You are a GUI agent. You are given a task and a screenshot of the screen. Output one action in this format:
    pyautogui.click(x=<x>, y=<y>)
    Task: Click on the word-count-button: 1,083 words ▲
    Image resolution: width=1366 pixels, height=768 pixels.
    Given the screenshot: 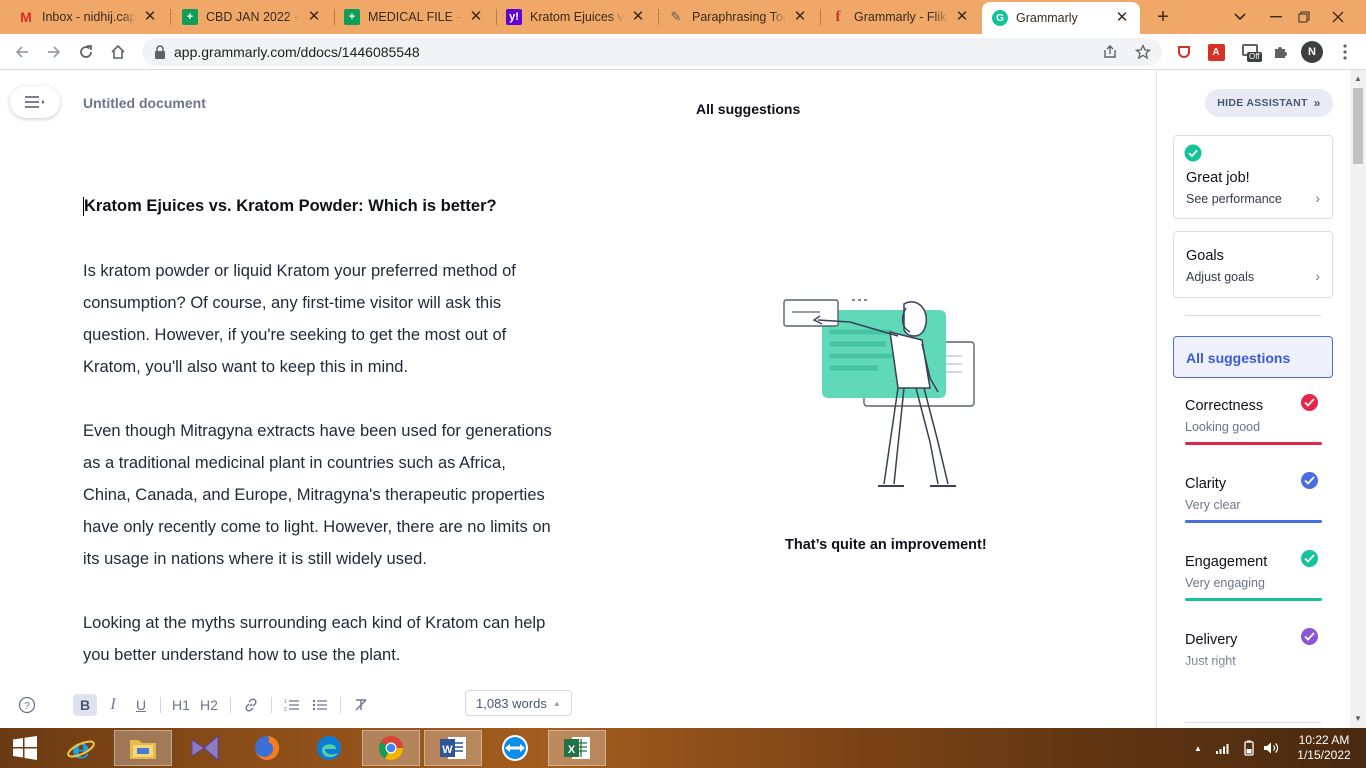 What is the action you would take?
    pyautogui.click(x=518, y=703)
    